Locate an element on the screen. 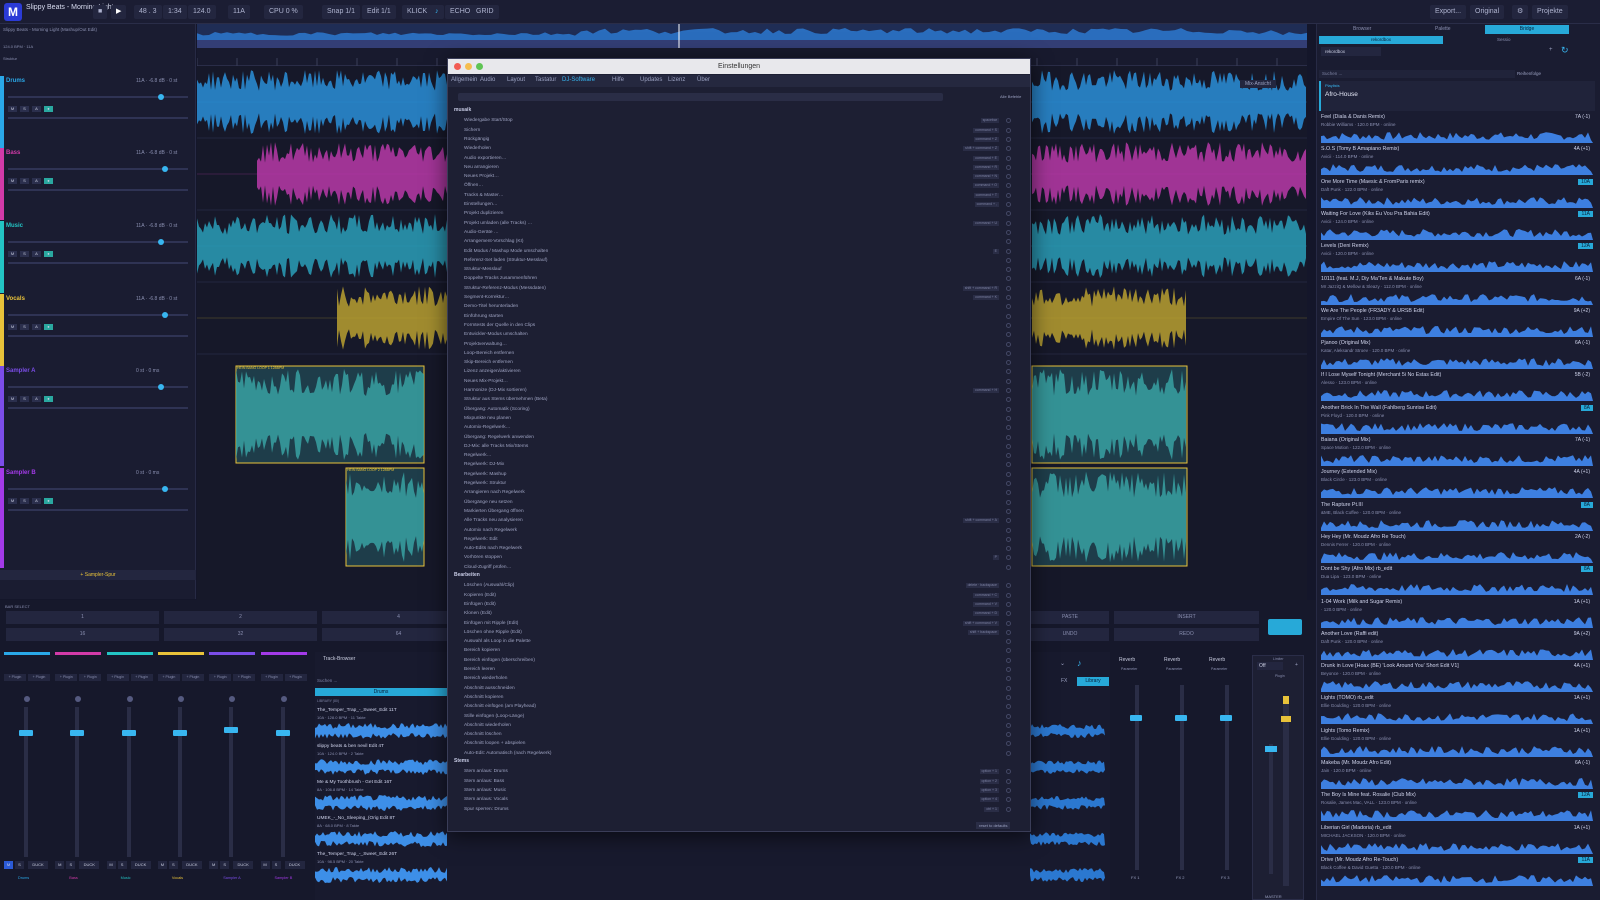  library-button: Library is located at coordinates (1093, 681).